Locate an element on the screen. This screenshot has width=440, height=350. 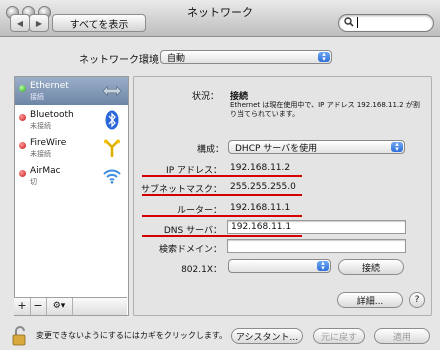
forward-icon: ▶ is located at coordinates (39, 23).